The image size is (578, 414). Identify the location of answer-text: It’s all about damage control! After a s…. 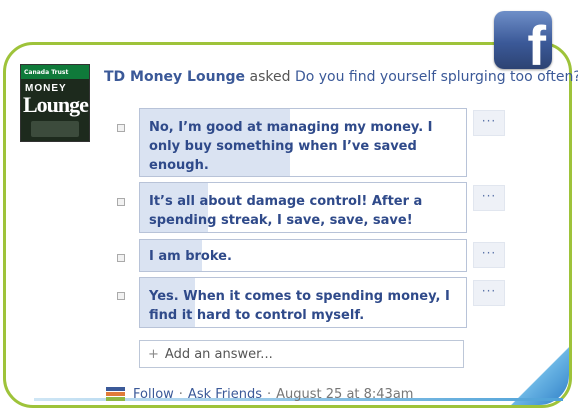
(286, 211).